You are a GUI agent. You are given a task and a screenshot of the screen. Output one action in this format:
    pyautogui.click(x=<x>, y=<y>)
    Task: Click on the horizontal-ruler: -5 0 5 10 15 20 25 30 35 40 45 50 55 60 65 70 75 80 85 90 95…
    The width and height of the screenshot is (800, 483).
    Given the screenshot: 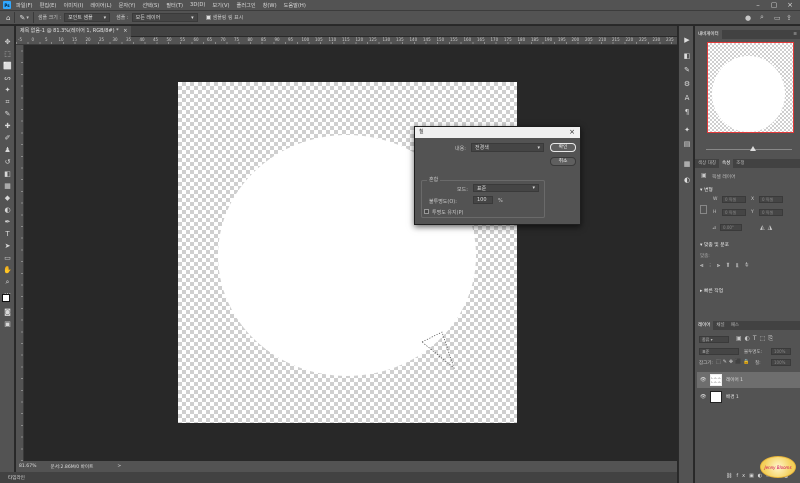 What is the action you would take?
    pyautogui.click(x=346, y=41)
    